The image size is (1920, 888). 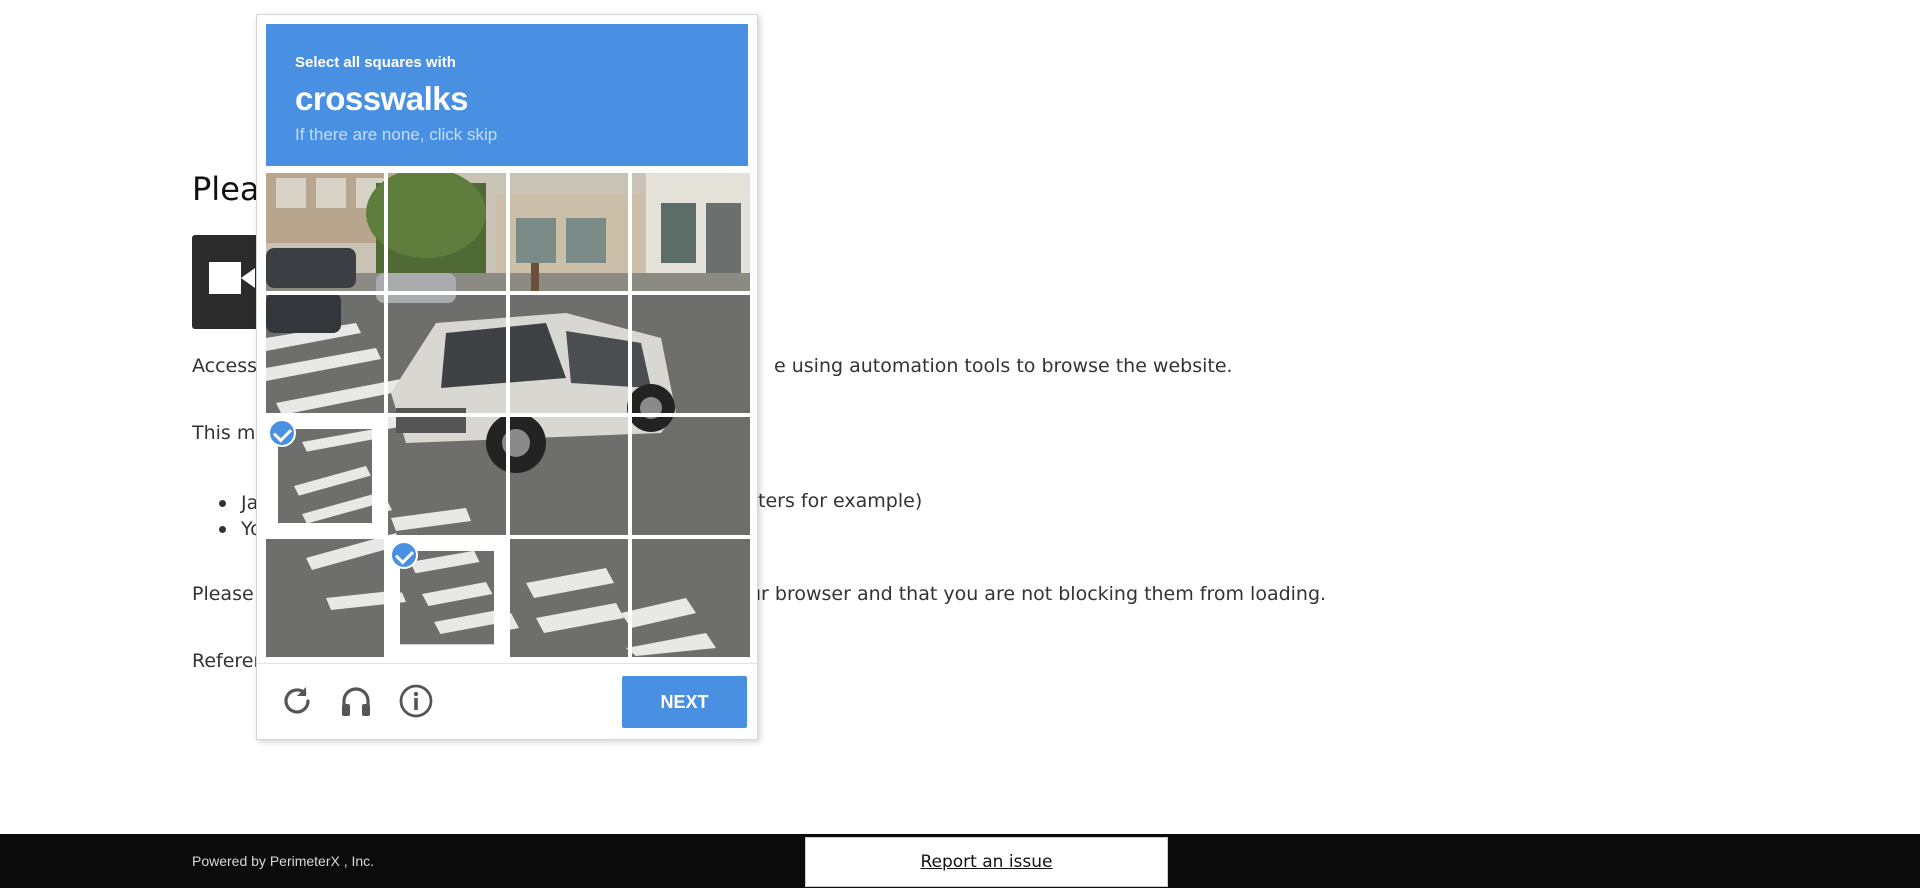 I want to click on captcha-divider, so click(x=507, y=663).